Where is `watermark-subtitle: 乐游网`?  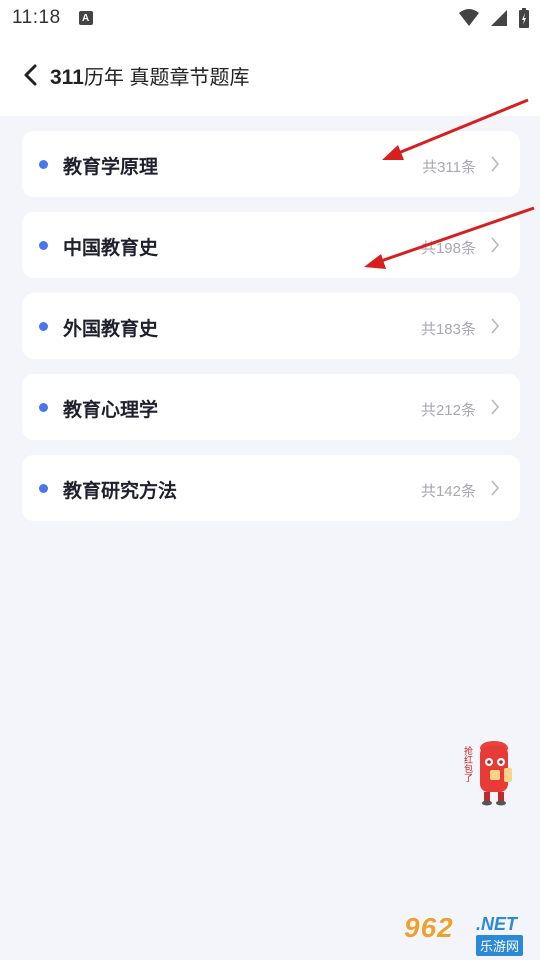
watermark-subtitle: 乐游网 is located at coordinates (500, 945).